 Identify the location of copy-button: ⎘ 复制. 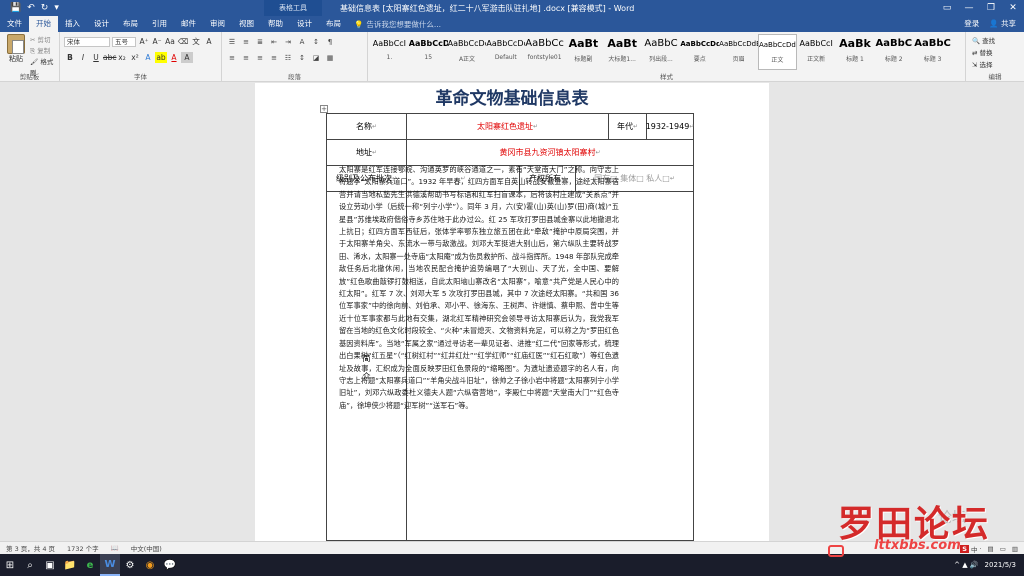
(44, 51).